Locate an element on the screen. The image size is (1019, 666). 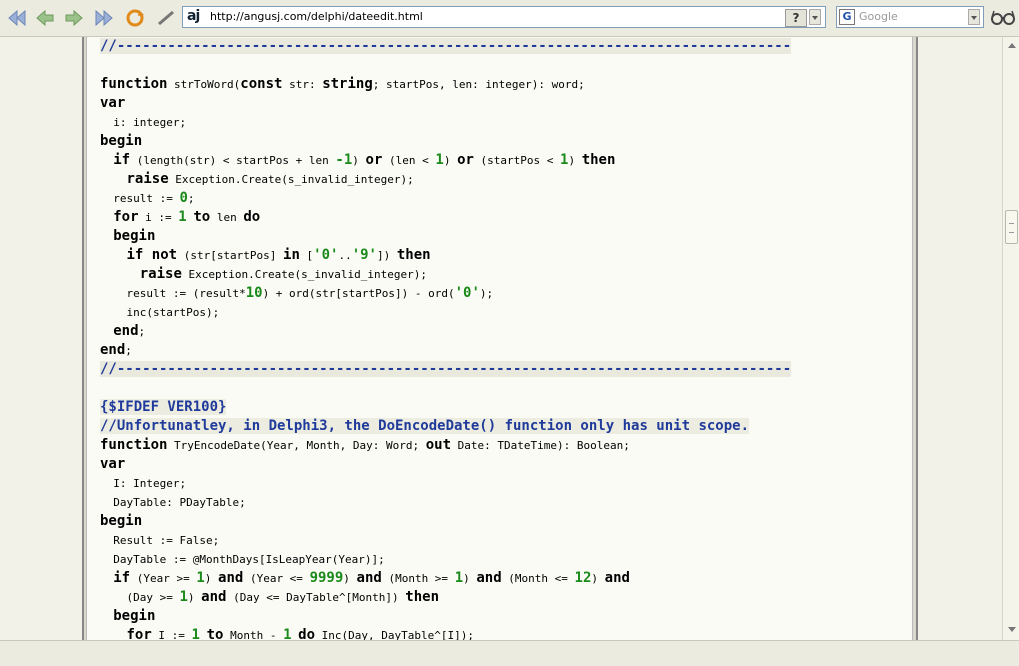
search-input is located at coordinates (911, 16).